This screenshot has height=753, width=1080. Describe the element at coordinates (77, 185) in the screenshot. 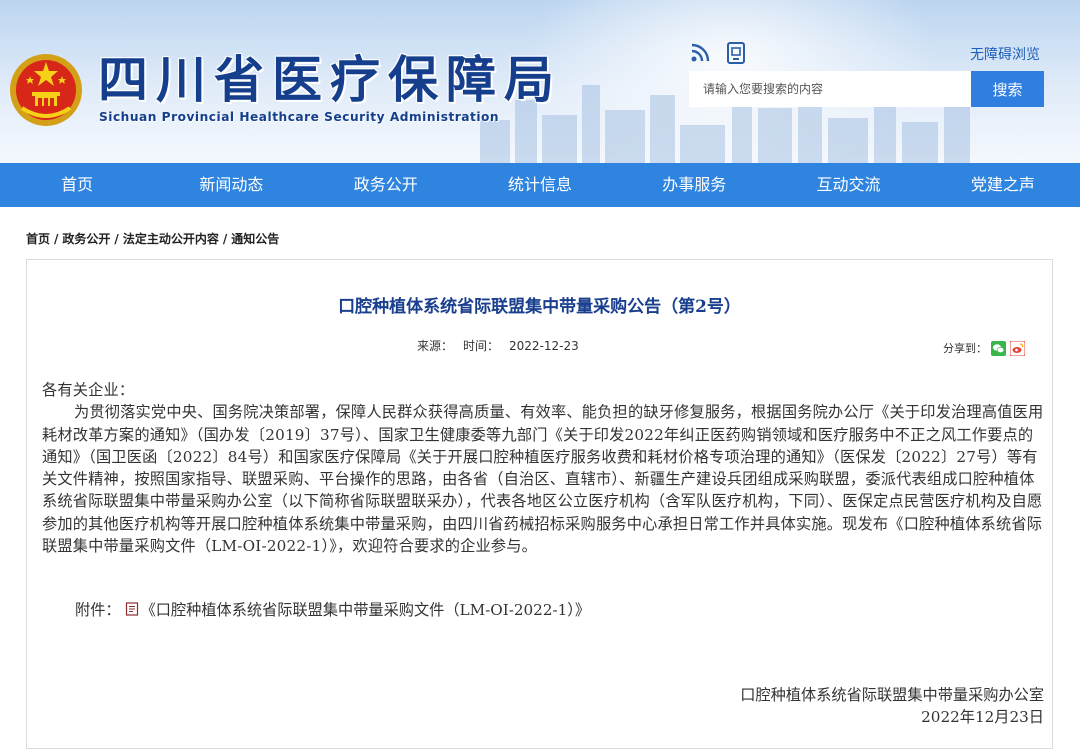

I see `nav-item-home: 首页` at that location.